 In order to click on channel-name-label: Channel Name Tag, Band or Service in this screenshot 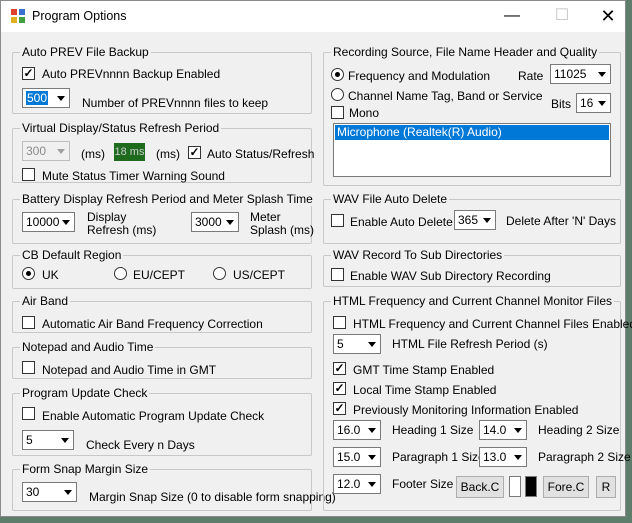, I will do `click(445, 96)`.